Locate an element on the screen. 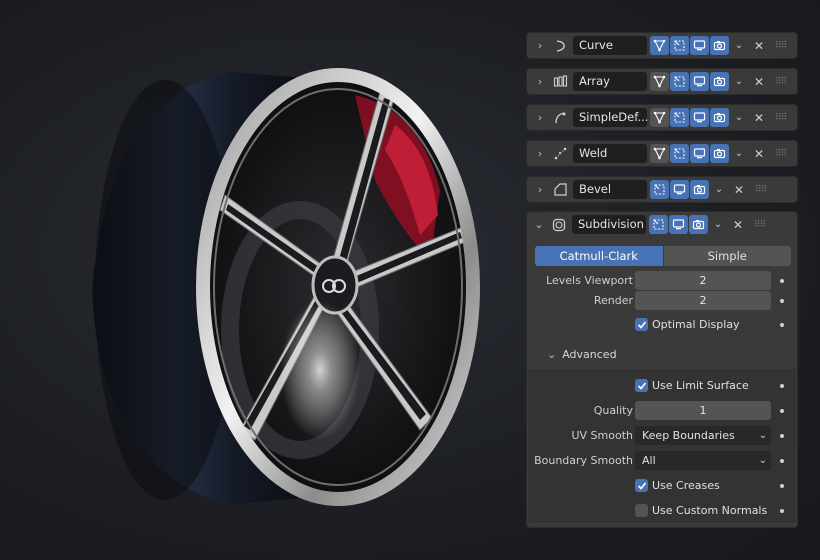 Image resolution: width=820 pixels, height=560 pixels. levels-viewport-field: 2 is located at coordinates (703, 280).